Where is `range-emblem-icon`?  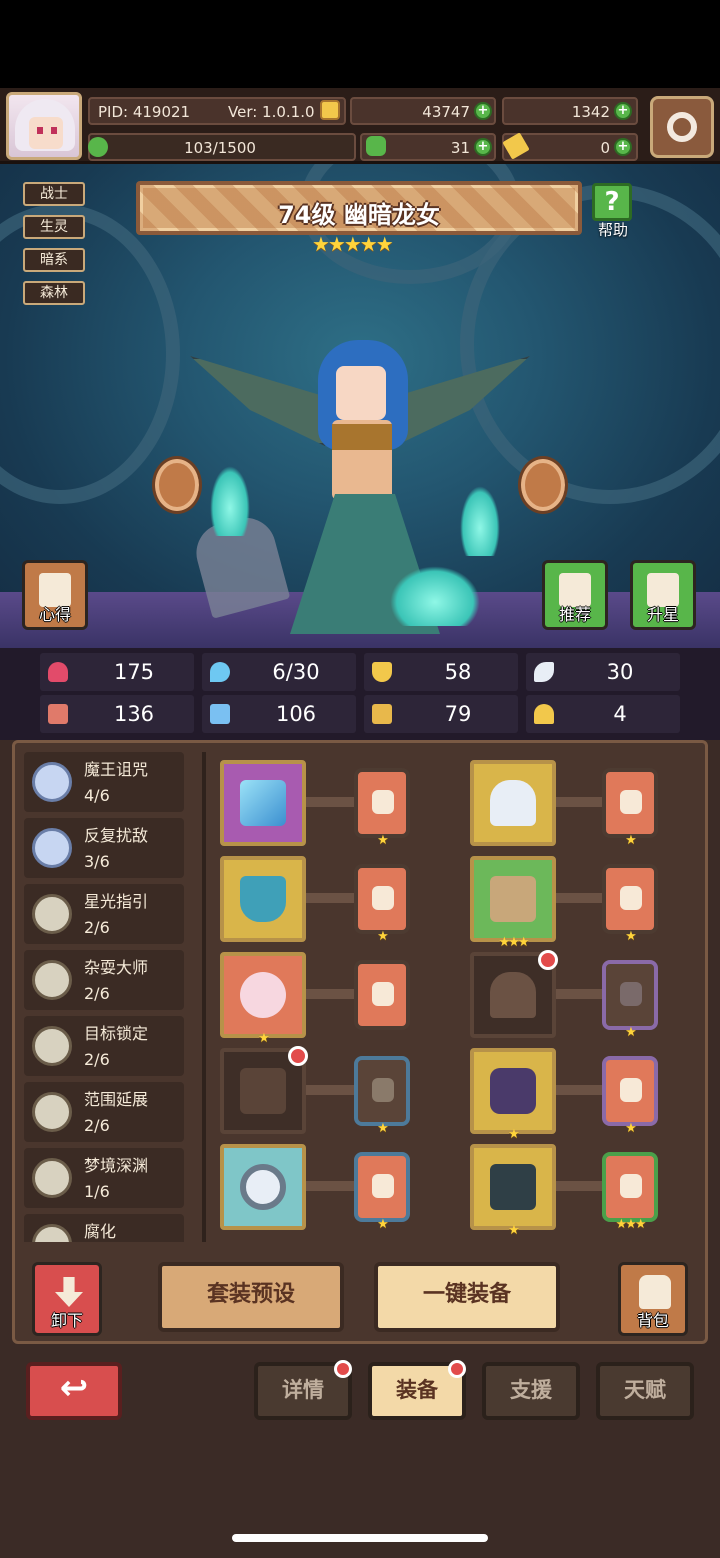 range-emblem-icon is located at coordinates (52, 1112).